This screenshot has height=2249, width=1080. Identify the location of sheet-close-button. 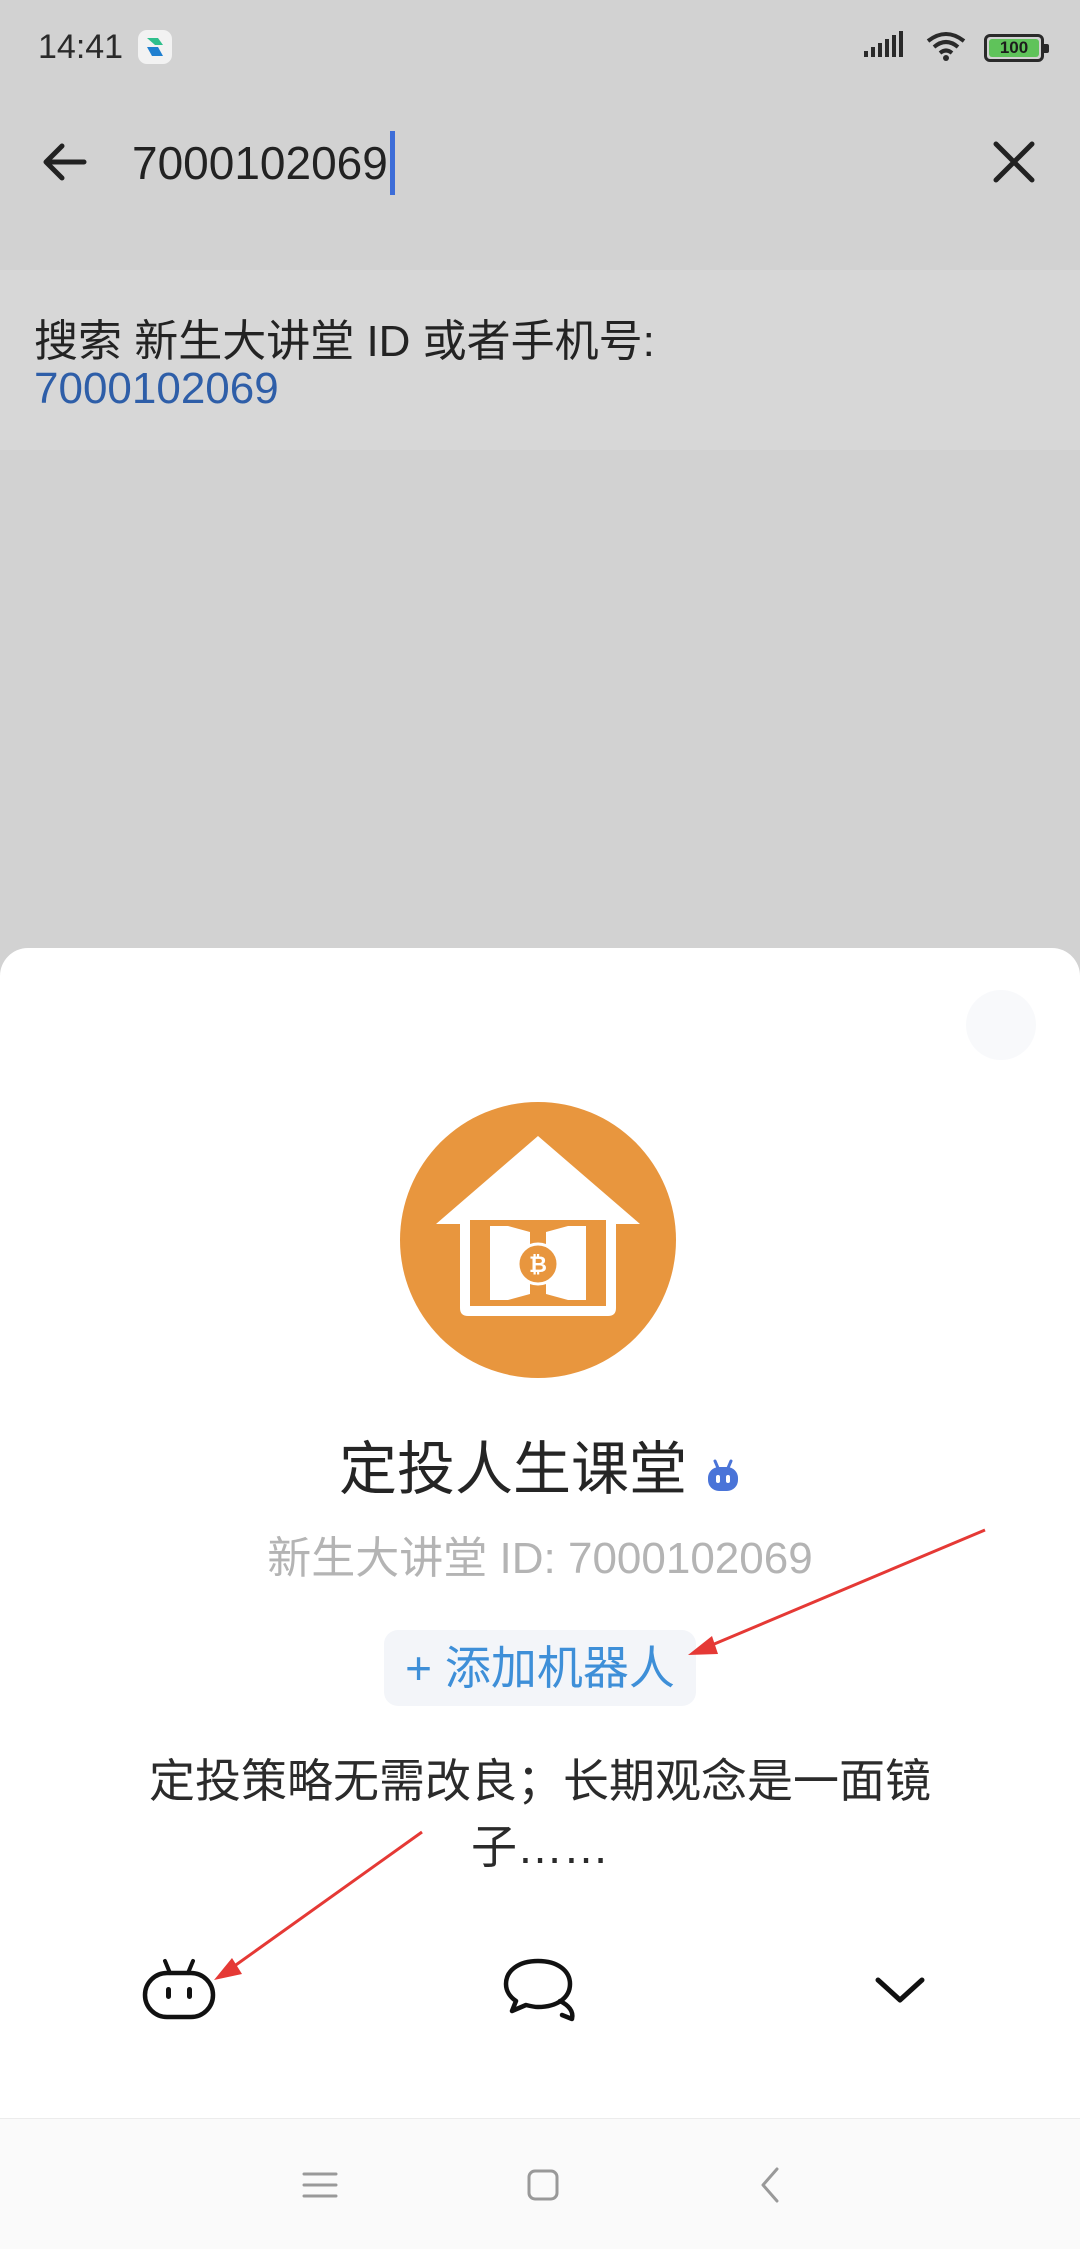
(1001, 1025).